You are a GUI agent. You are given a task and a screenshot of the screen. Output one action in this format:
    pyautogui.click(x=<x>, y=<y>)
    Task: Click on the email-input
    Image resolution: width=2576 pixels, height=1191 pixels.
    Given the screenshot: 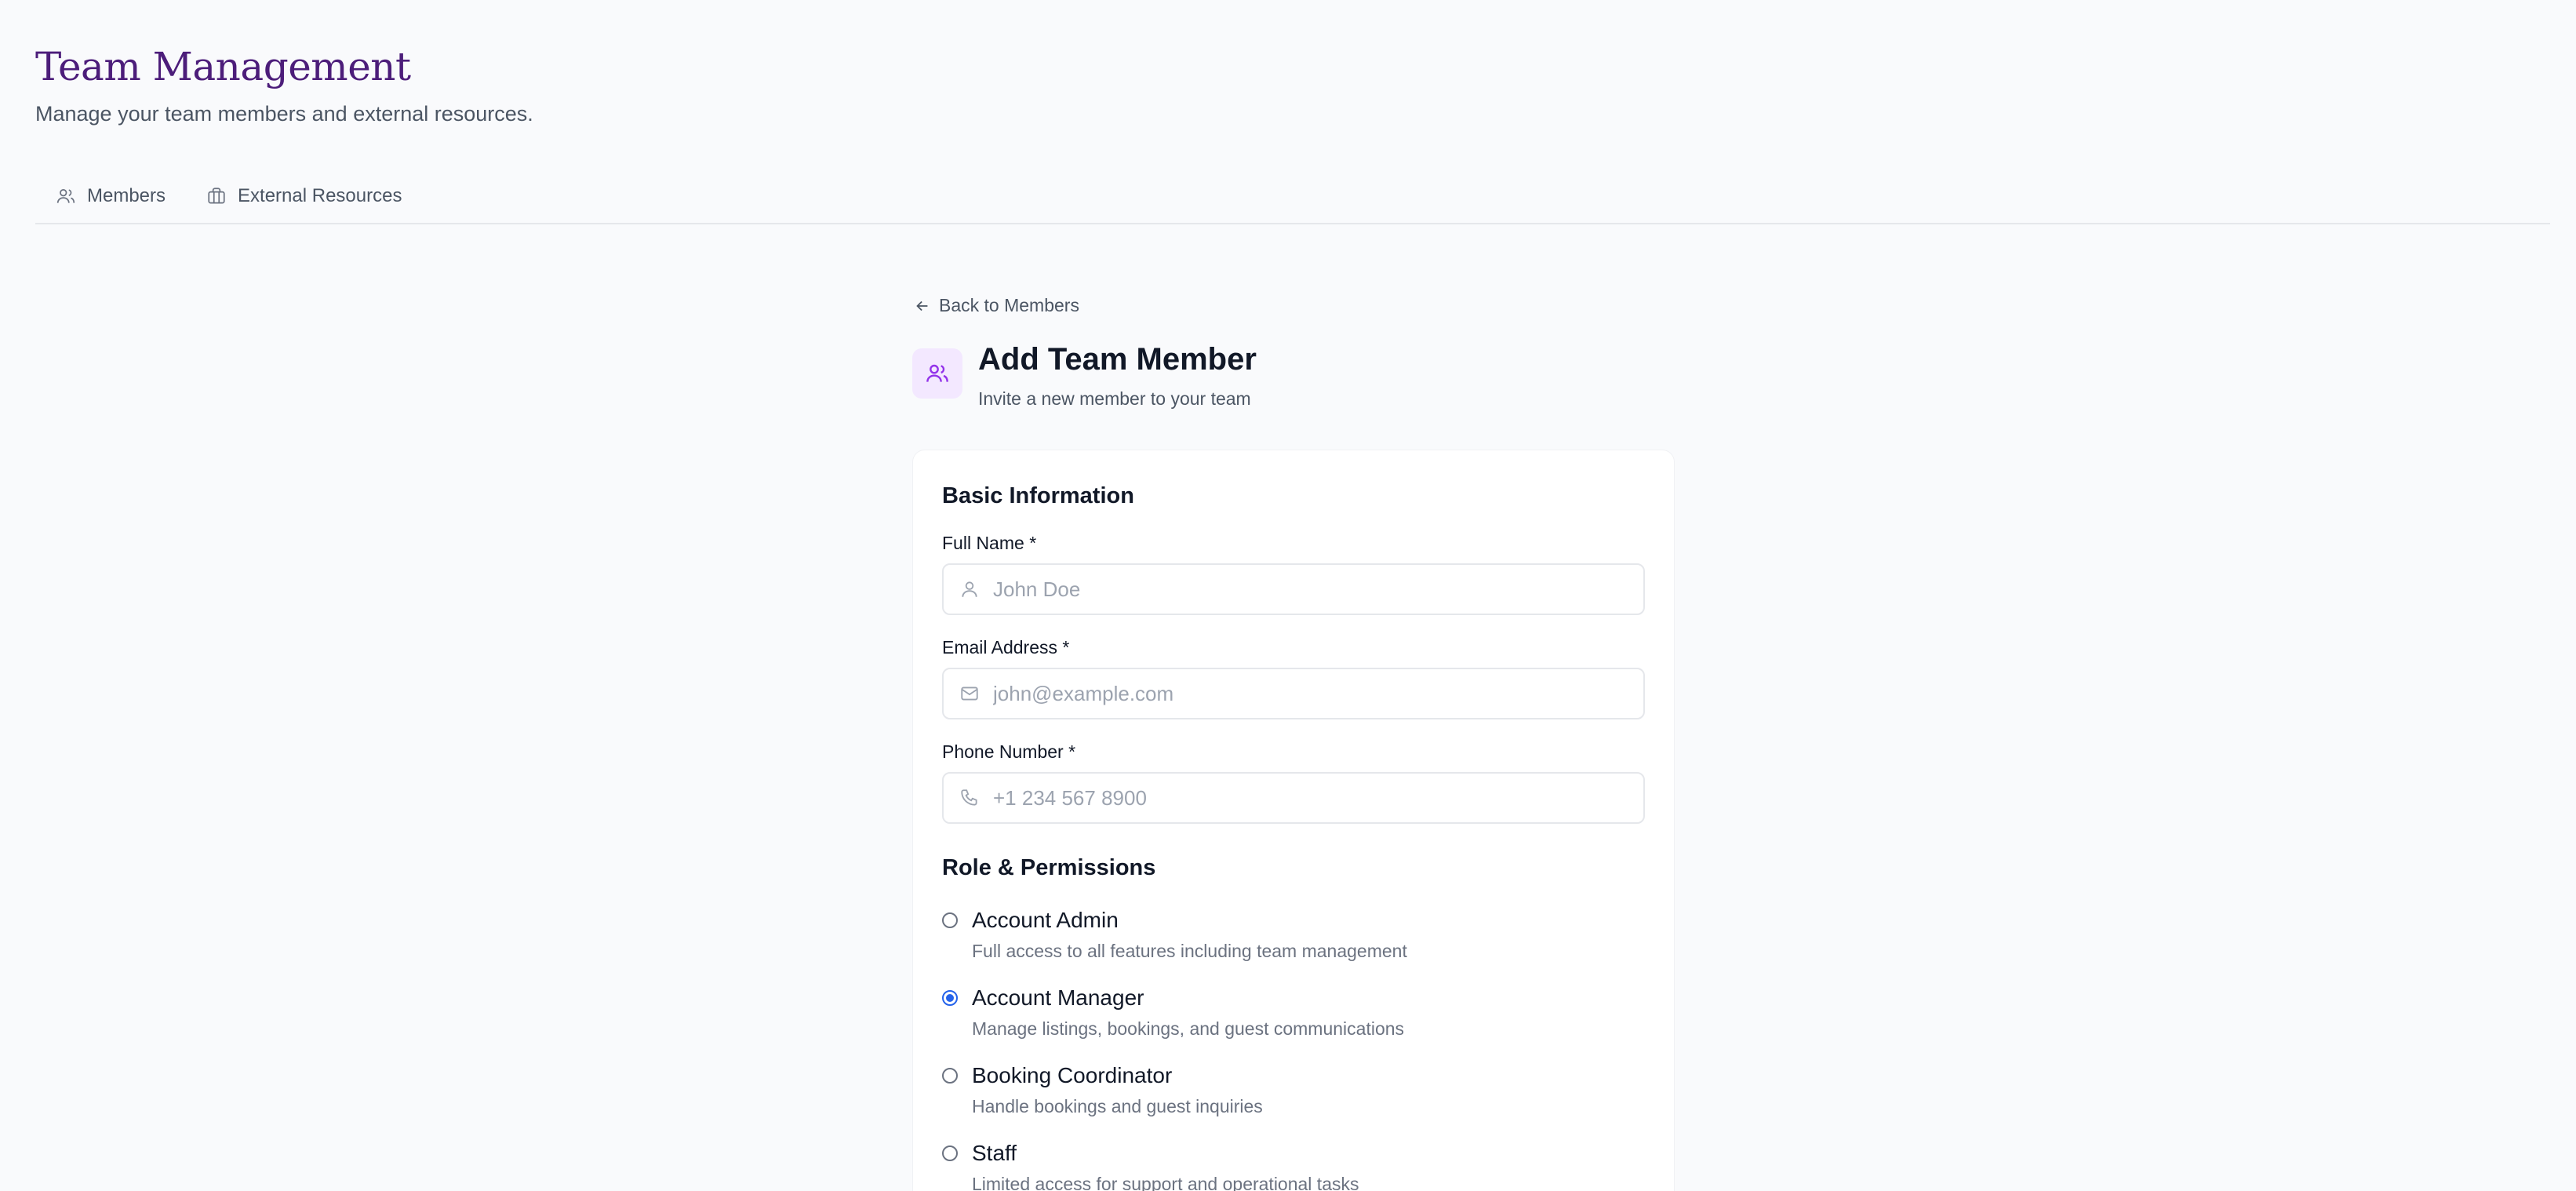 What is the action you would take?
    pyautogui.click(x=1293, y=693)
    